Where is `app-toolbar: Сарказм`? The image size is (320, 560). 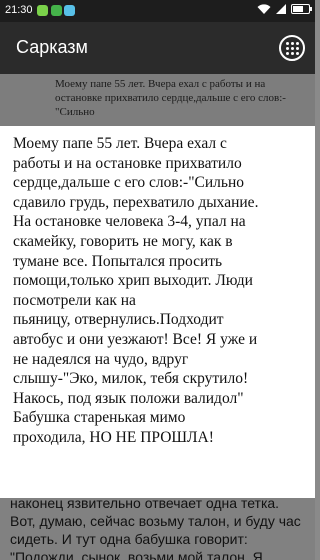
app-toolbar: Сарказм is located at coordinates (157, 48).